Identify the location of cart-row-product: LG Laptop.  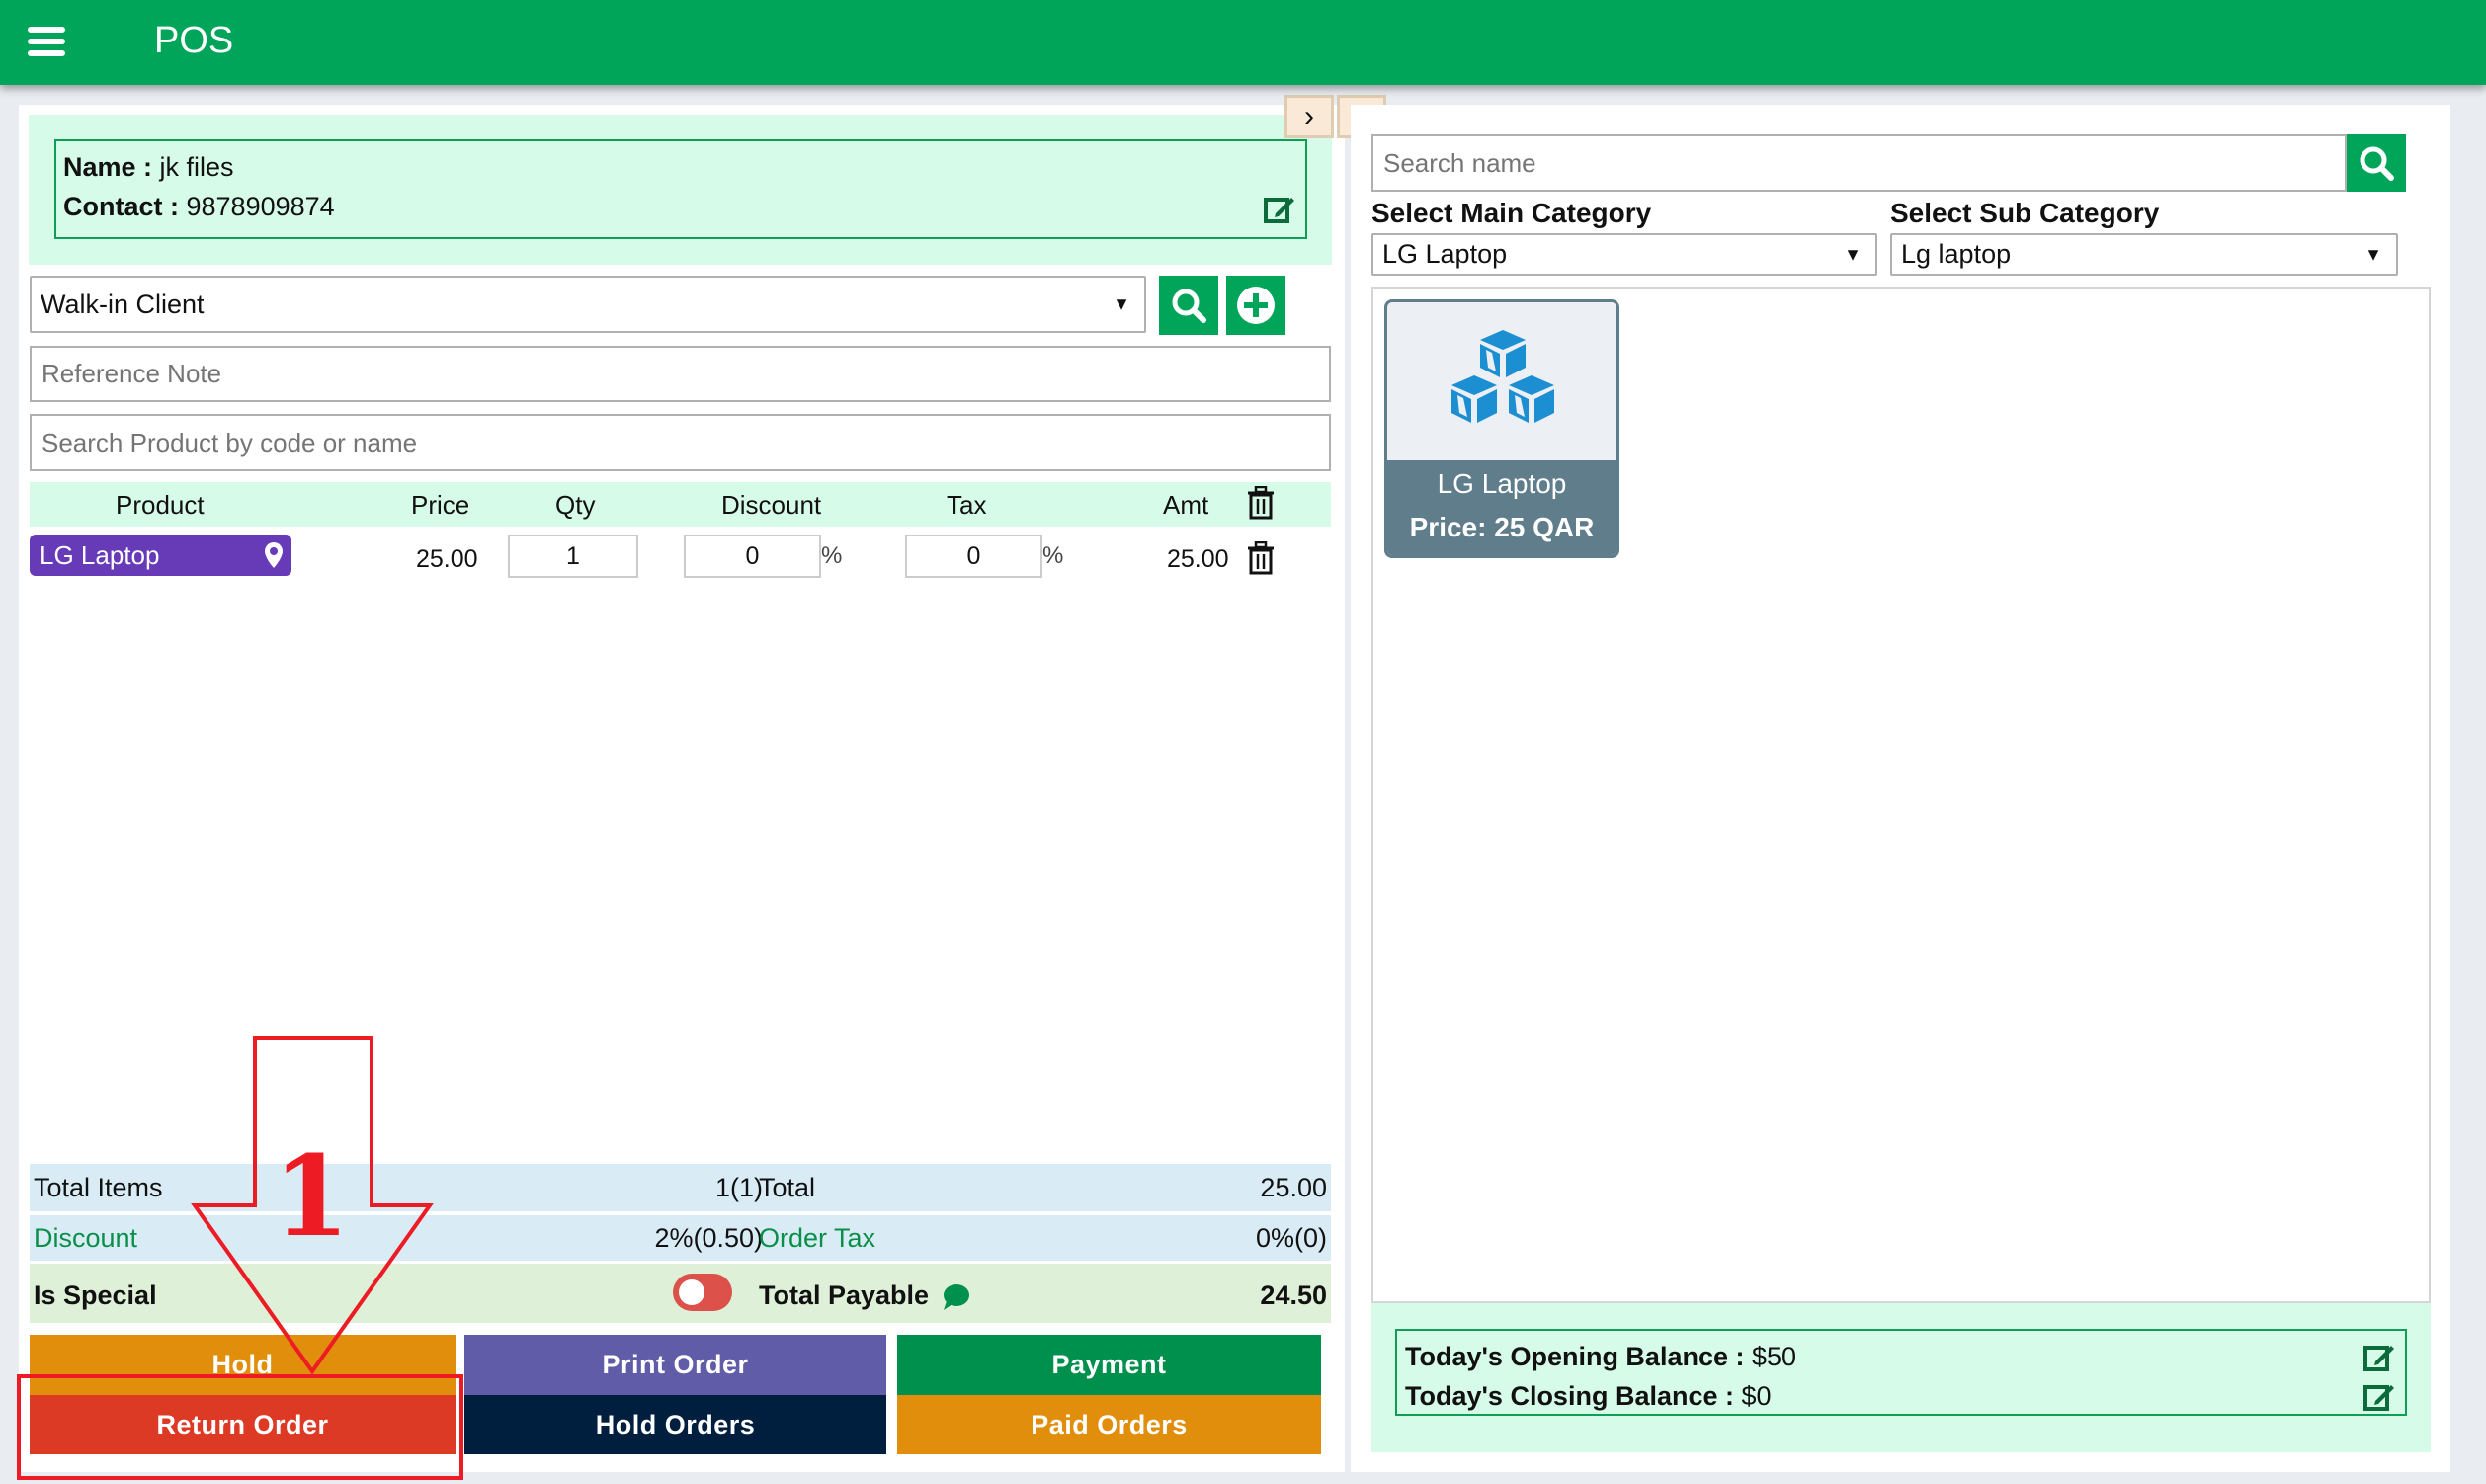
(160, 555).